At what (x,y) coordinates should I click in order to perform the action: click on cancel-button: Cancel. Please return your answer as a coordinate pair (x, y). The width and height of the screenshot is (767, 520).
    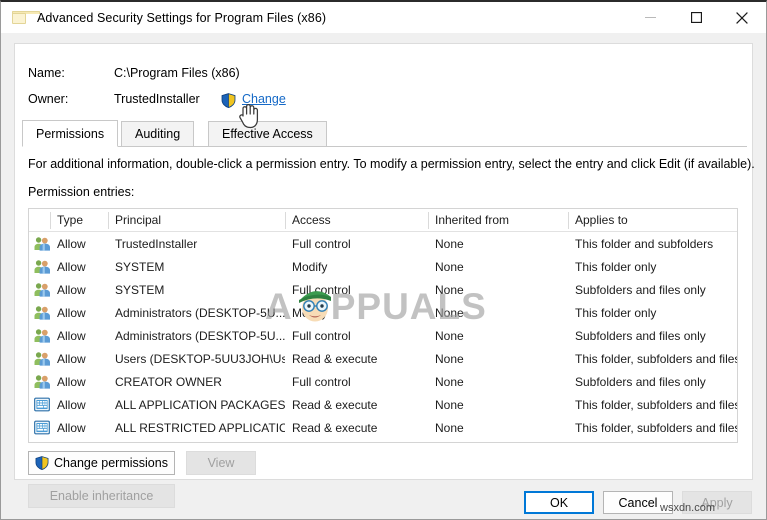
    Looking at the image, I should click on (638, 502).